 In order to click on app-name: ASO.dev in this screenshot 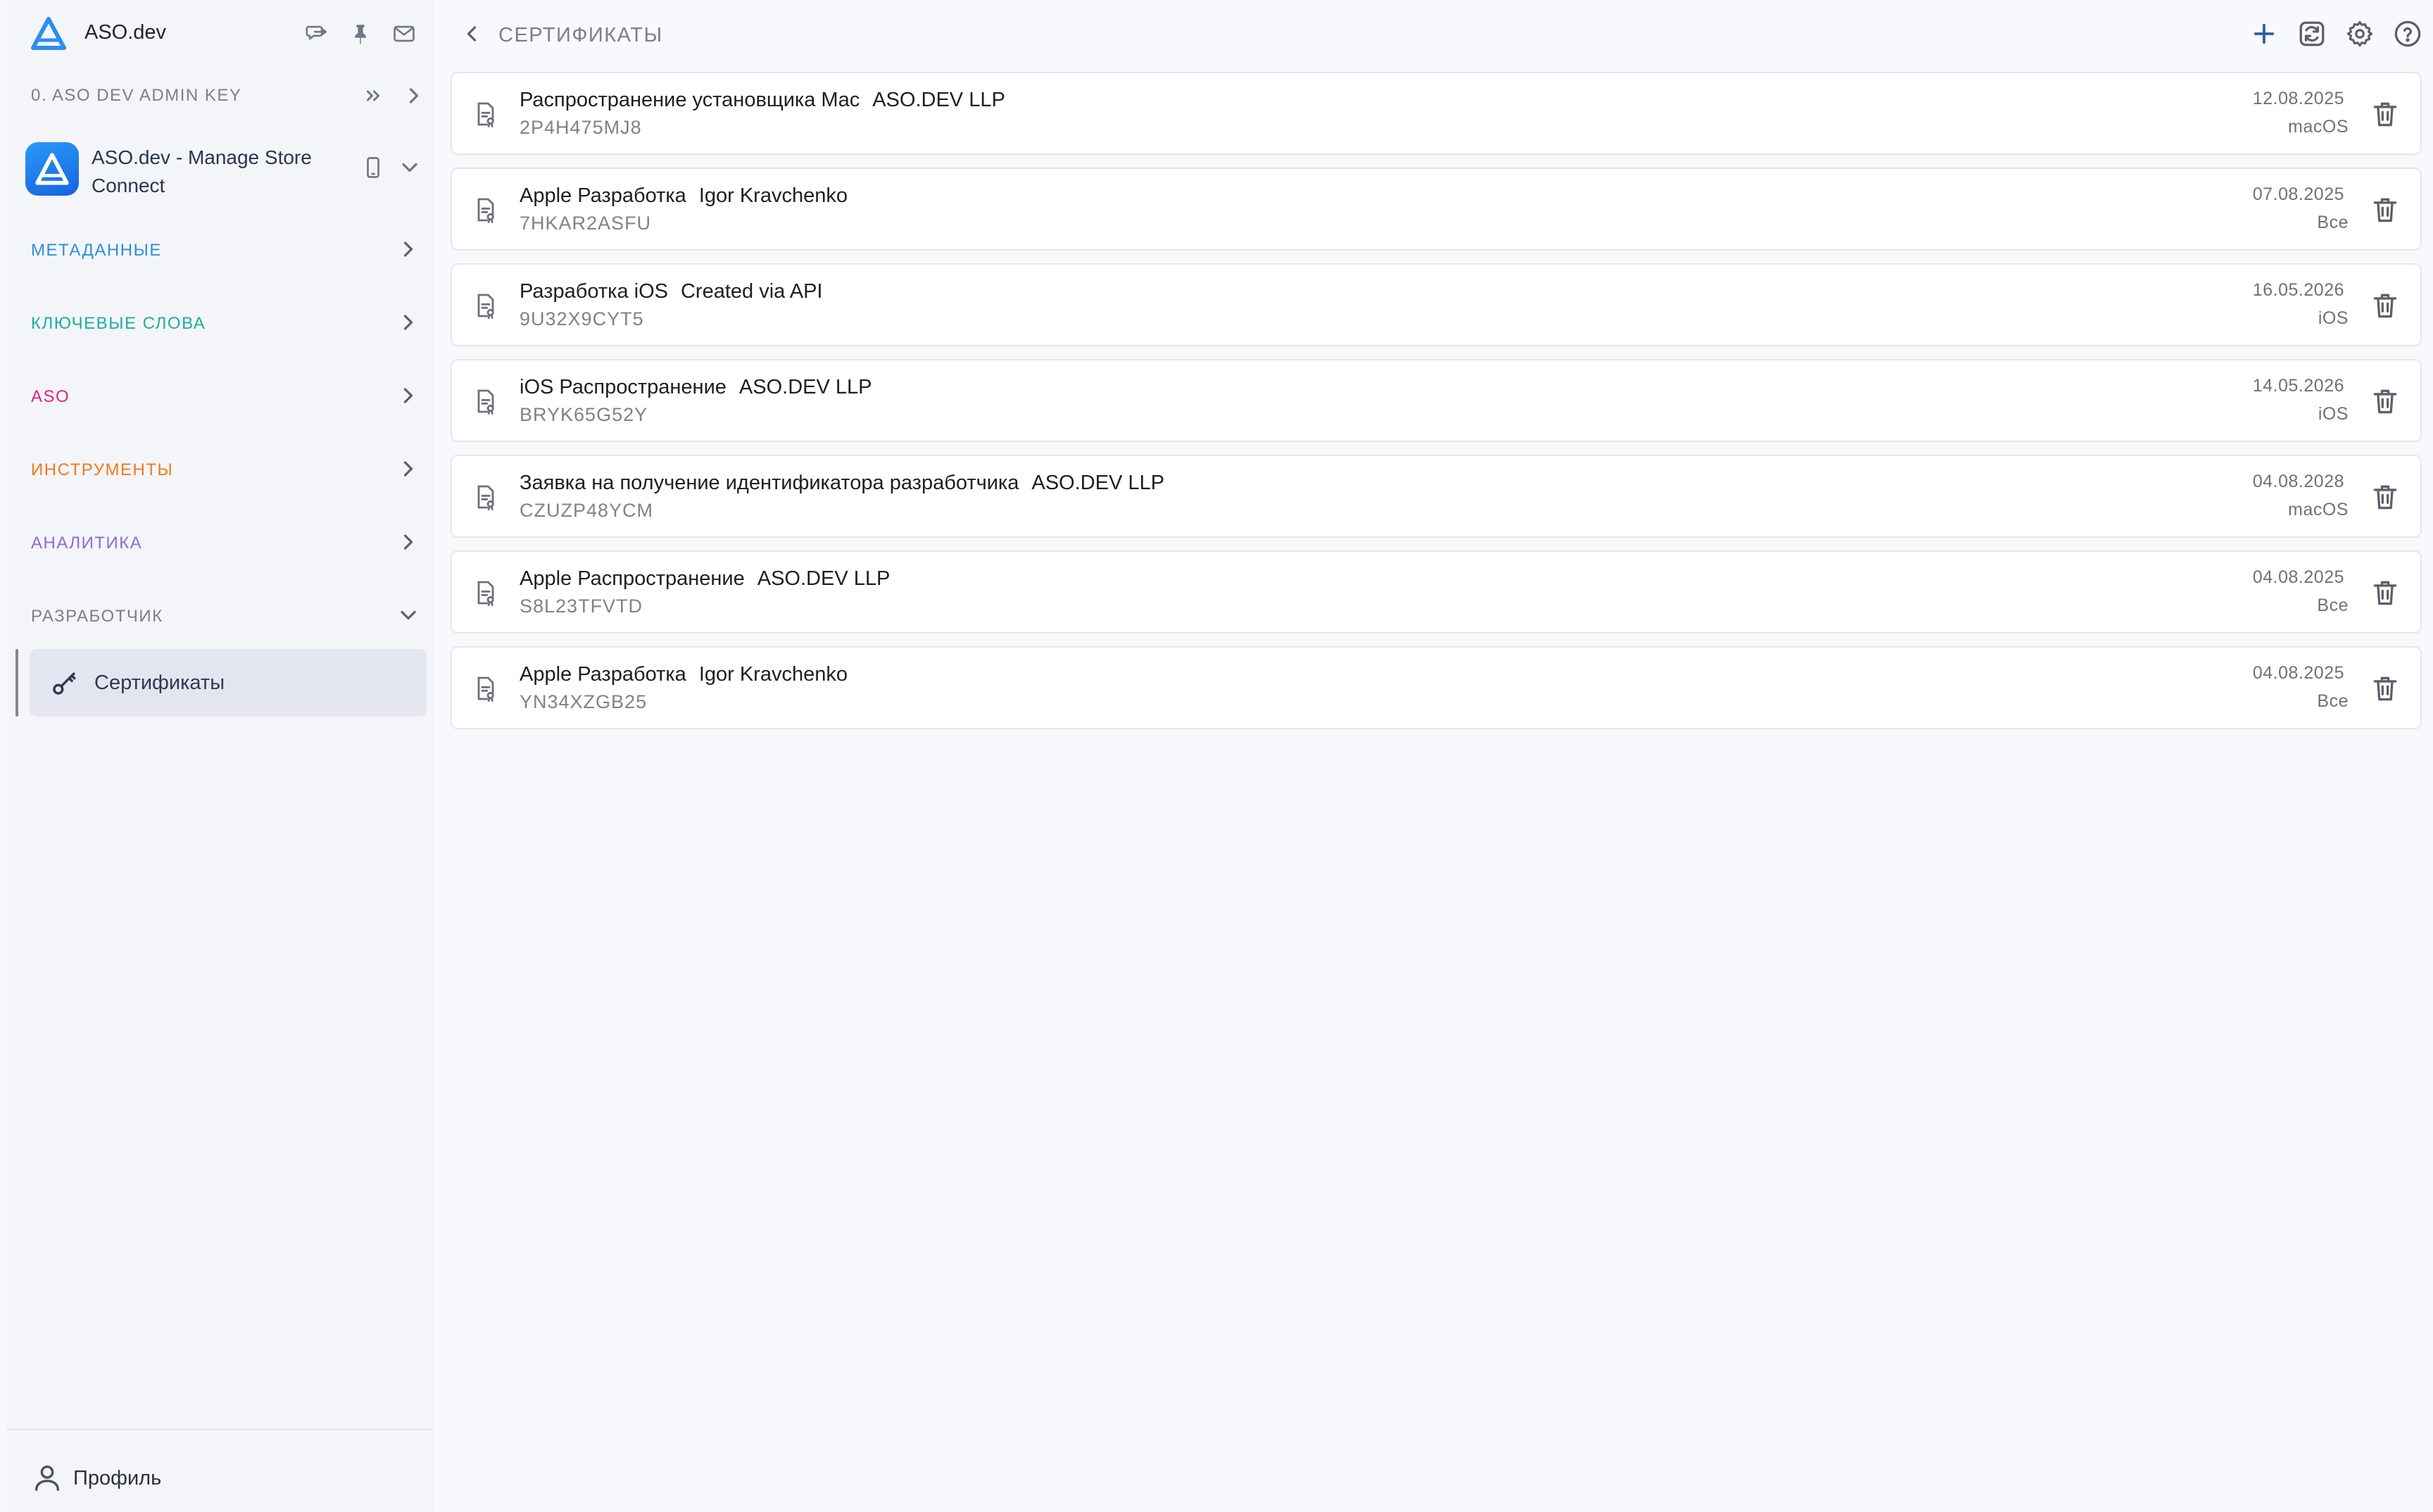, I will do `click(125, 33)`.